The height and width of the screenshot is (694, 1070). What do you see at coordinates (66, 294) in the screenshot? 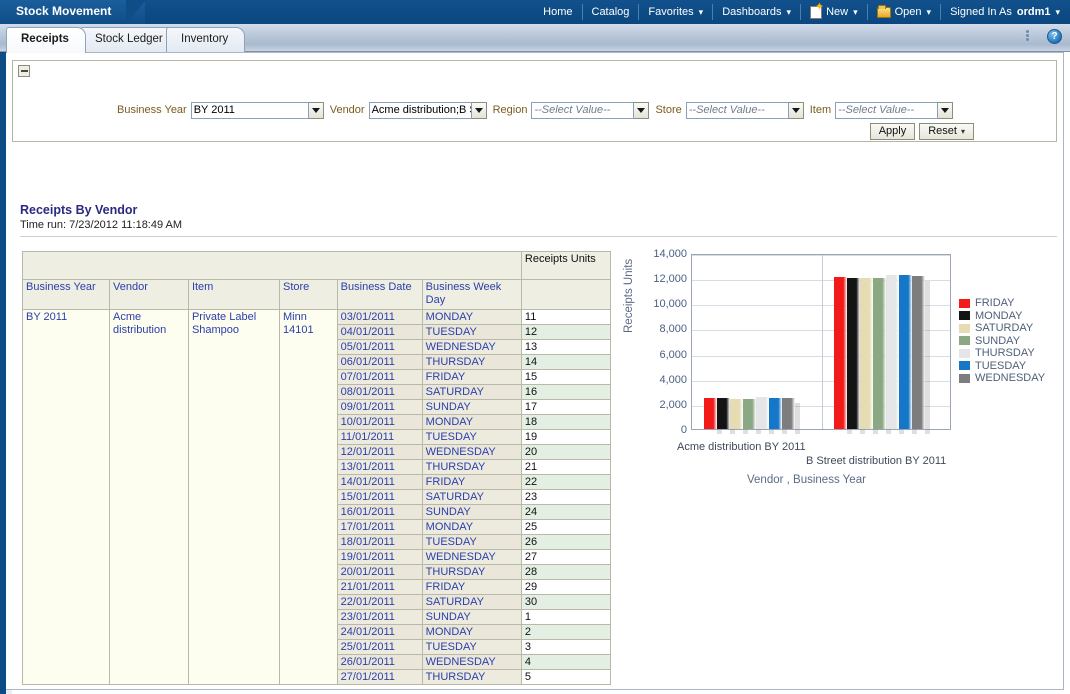
I see `column-header-business-year: Business Year` at bounding box center [66, 294].